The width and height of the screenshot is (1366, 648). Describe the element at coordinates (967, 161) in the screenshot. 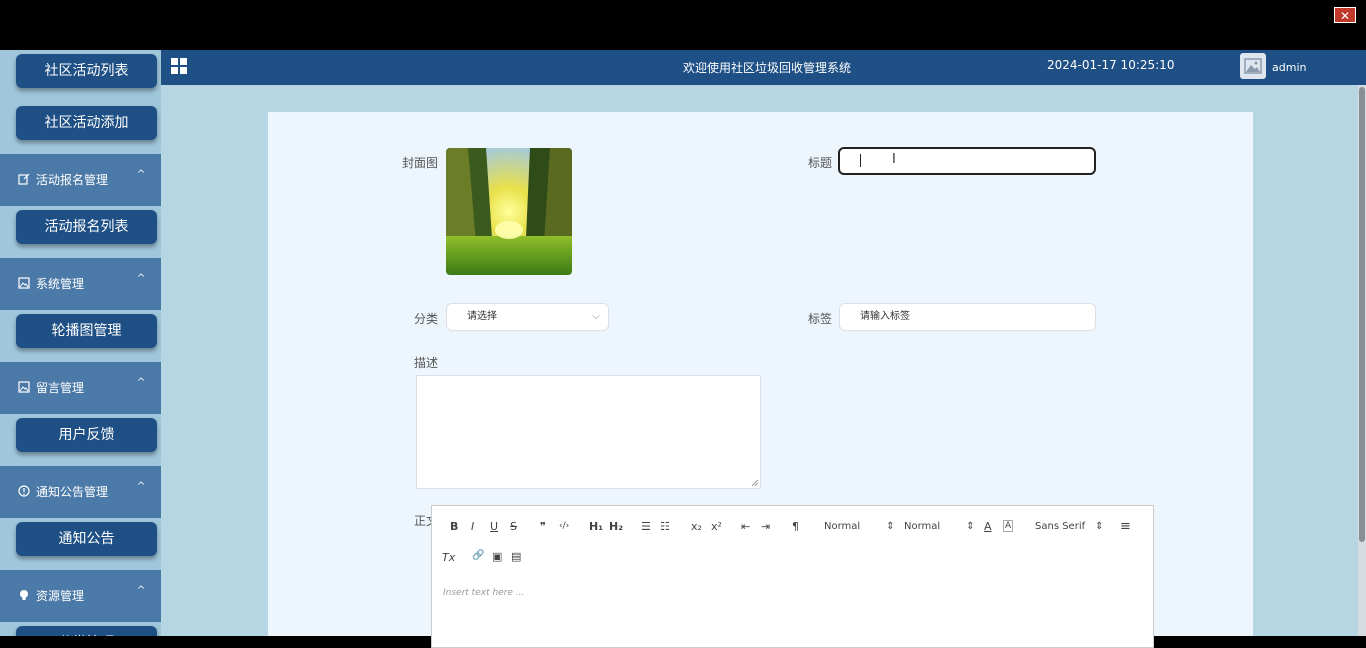

I see `title-input` at that location.